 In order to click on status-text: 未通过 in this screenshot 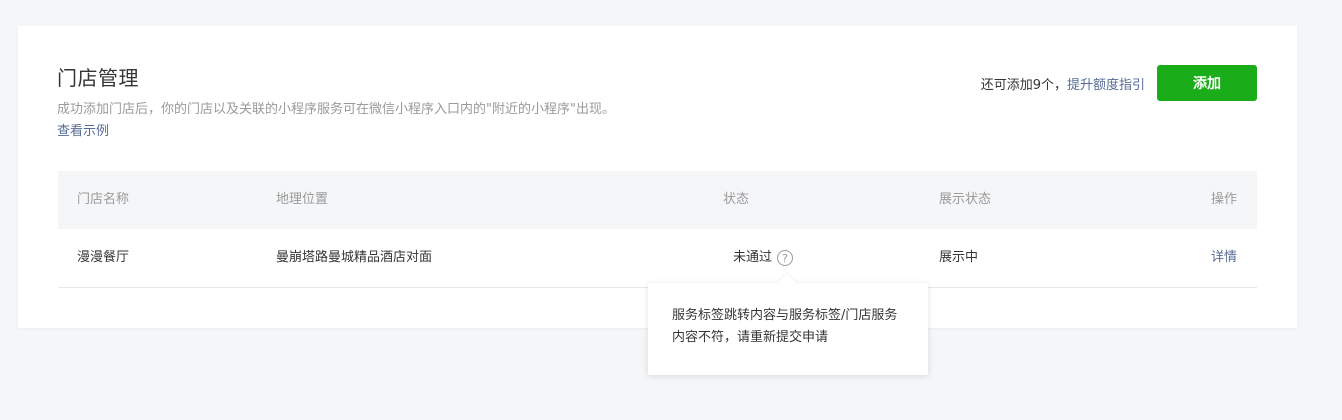, I will do `click(753, 257)`.